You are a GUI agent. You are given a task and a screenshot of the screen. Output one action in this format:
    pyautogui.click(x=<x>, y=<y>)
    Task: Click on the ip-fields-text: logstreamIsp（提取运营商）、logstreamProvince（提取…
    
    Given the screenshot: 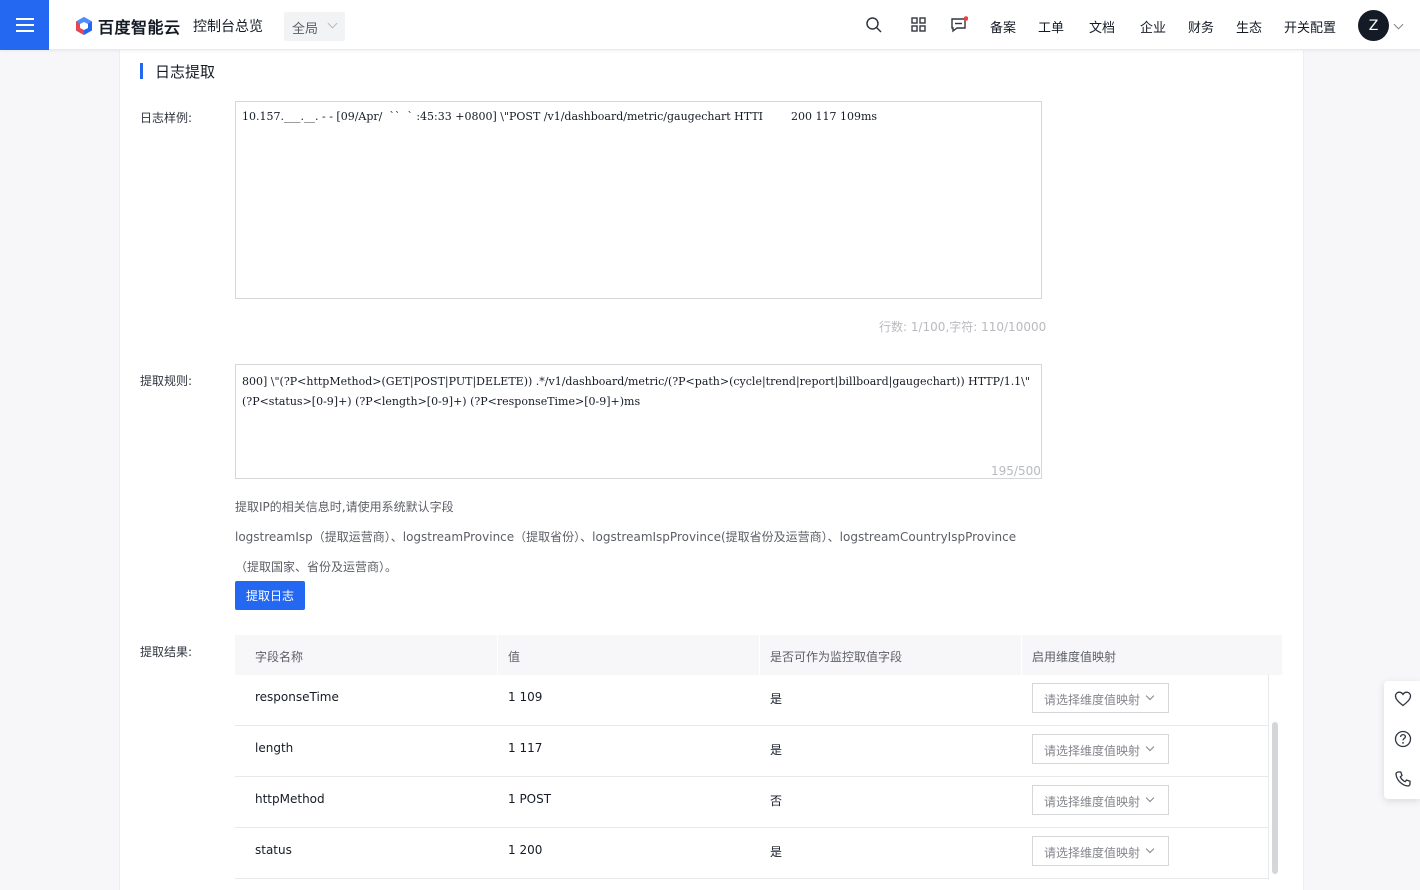 What is the action you would take?
    pyautogui.click(x=626, y=537)
    